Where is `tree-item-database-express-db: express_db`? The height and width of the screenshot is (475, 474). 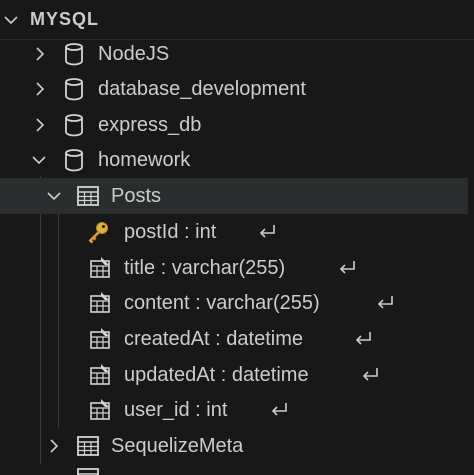 tree-item-database-express-db: express_db is located at coordinates (237, 125).